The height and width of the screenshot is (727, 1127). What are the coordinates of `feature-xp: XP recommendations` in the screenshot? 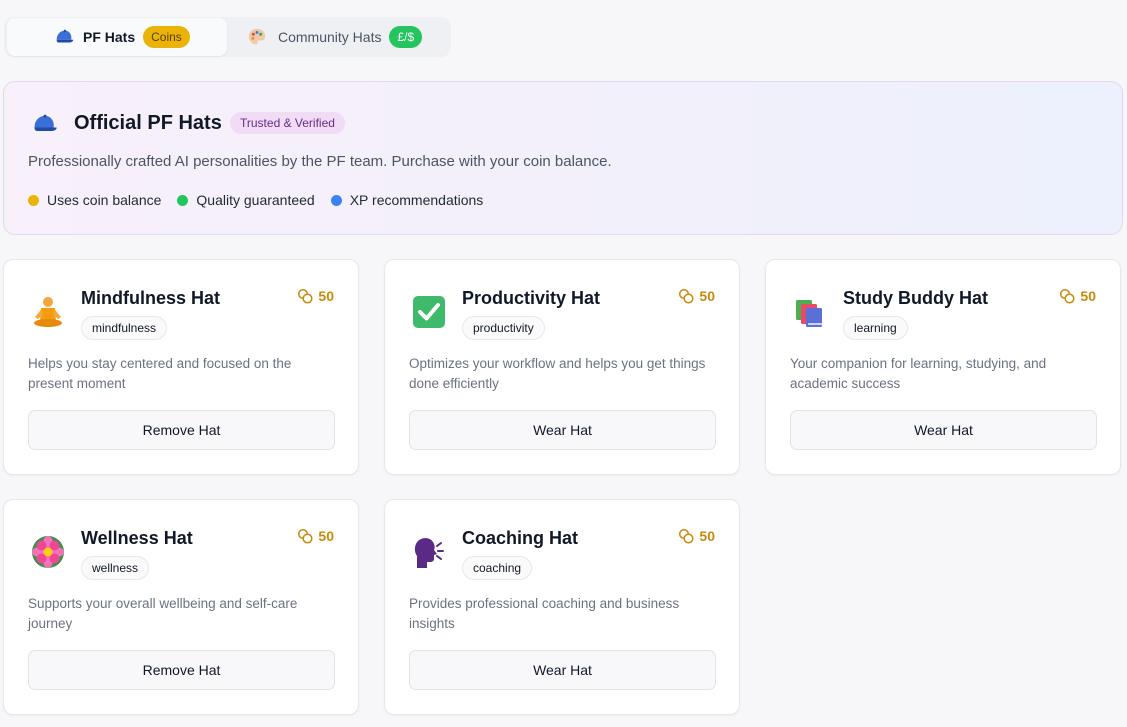 It's located at (407, 200).